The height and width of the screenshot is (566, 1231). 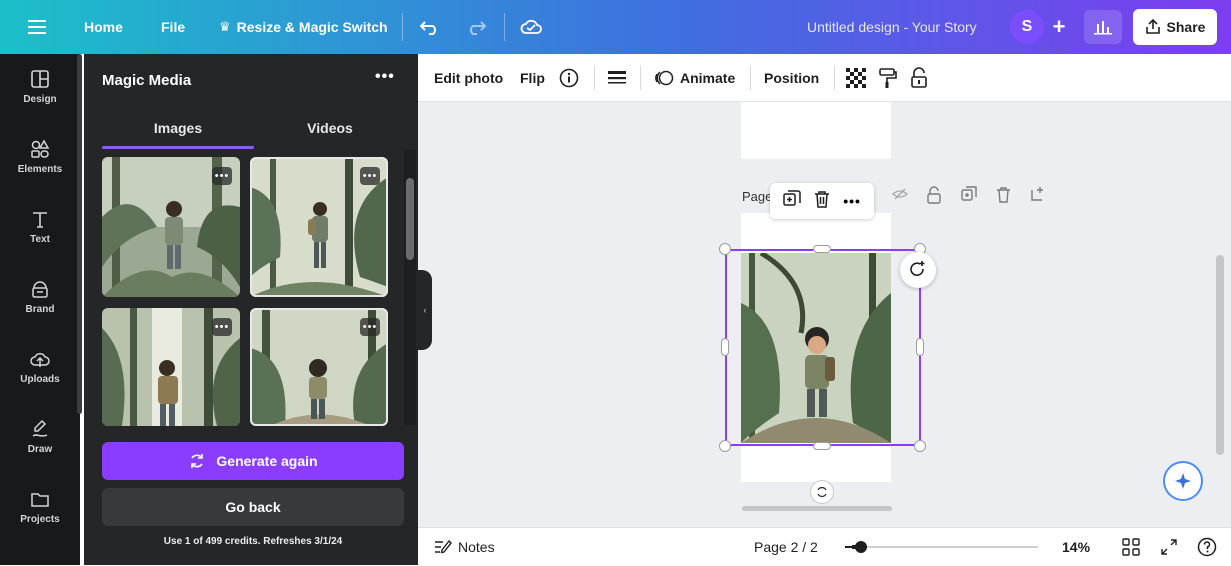 I want to click on generate-again-button: Generate again, so click(x=253, y=461).